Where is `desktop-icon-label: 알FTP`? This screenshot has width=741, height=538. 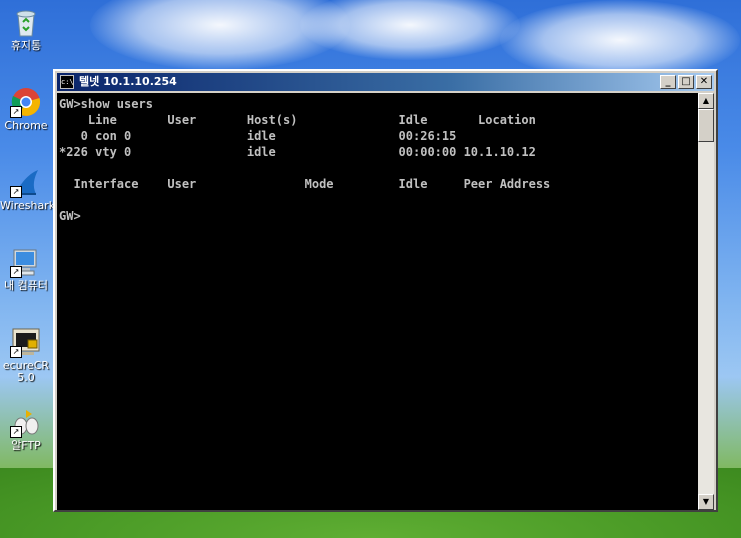
desktop-icon-label: 알FTP is located at coordinates (26, 445).